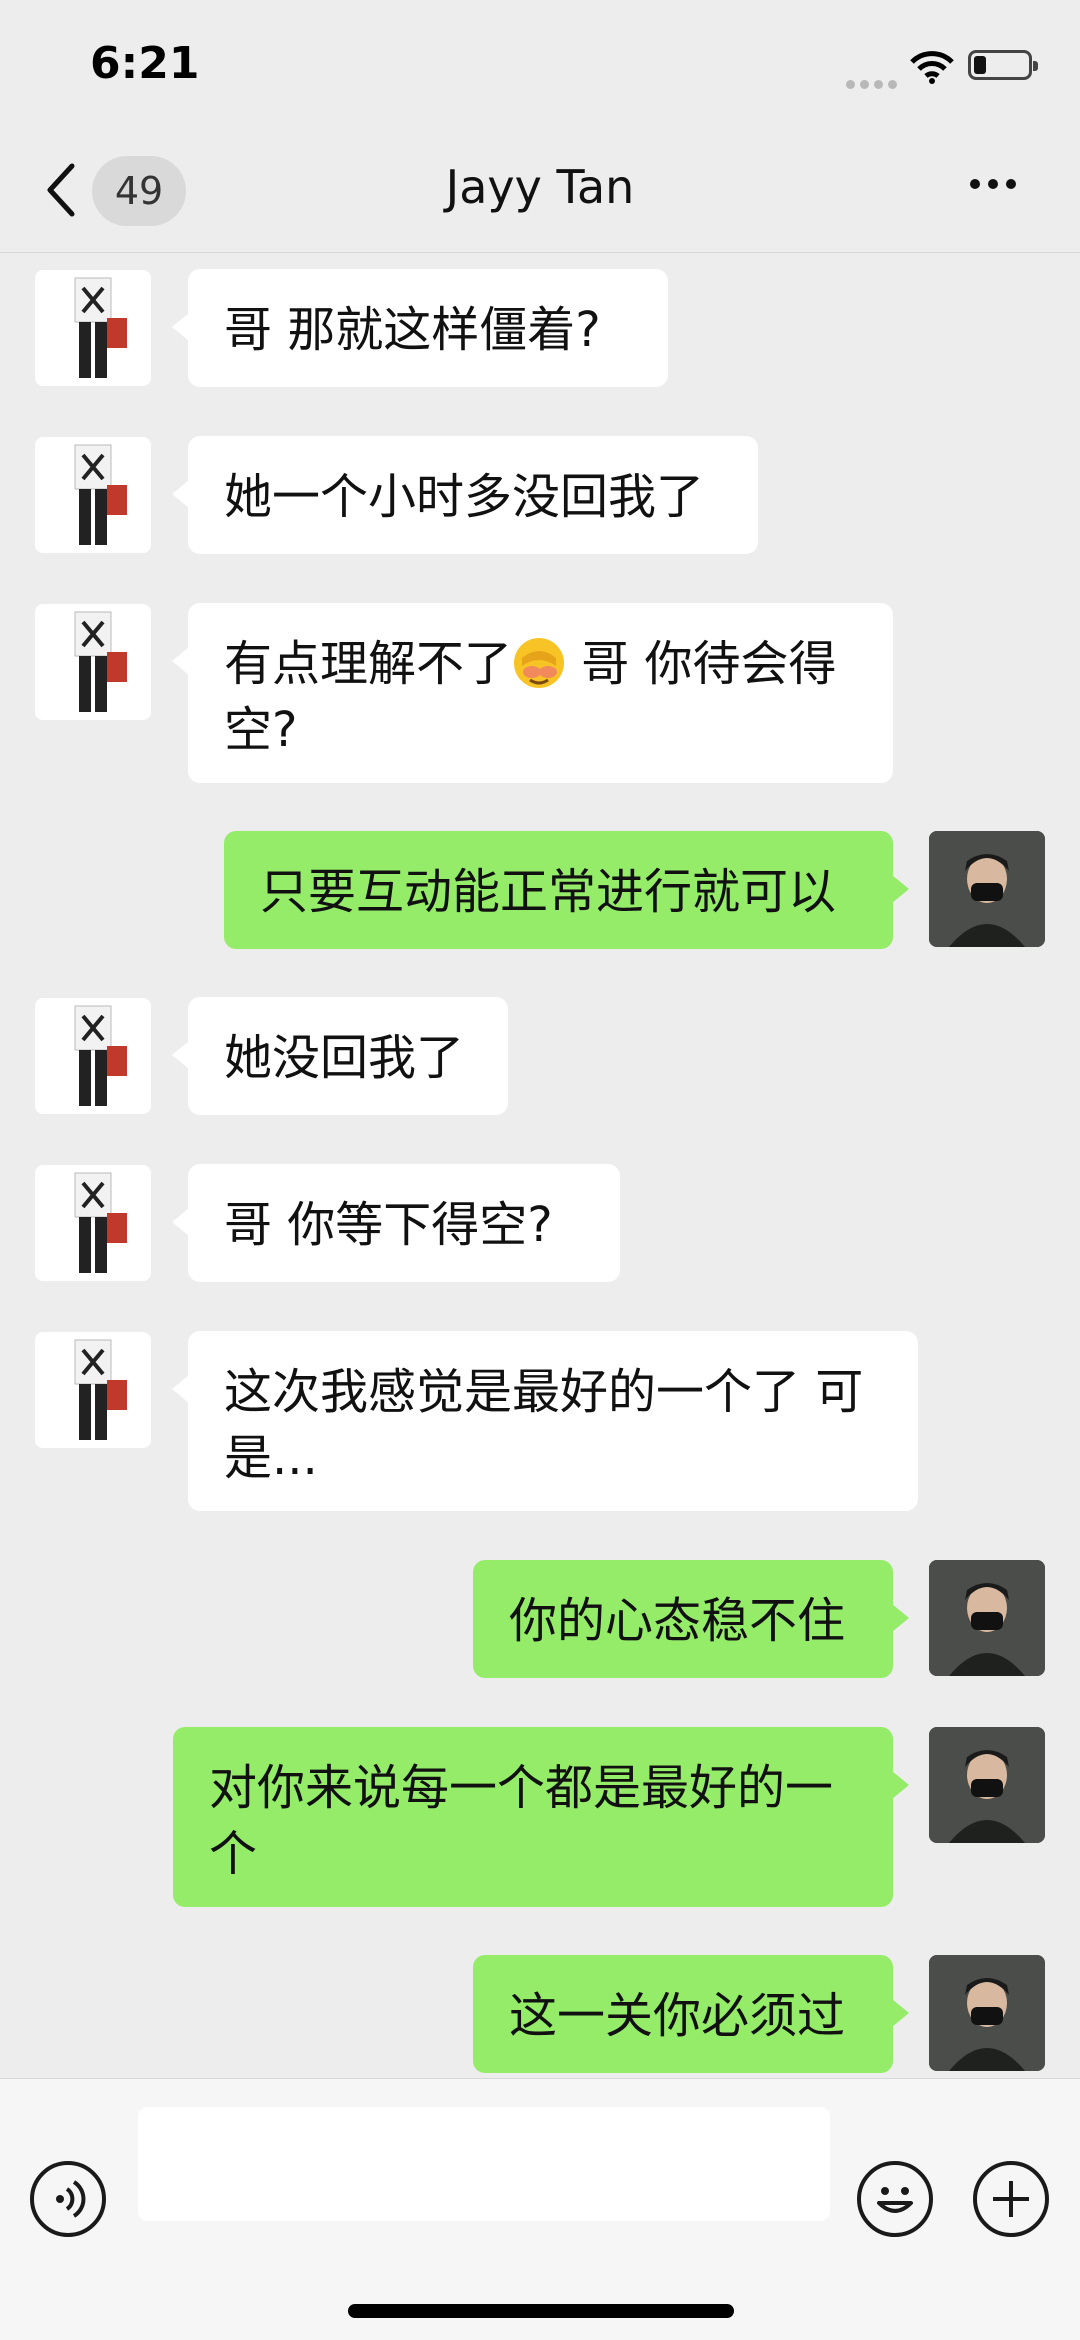 The image size is (1080, 2340). I want to click on signal-icon, so click(874, 83).